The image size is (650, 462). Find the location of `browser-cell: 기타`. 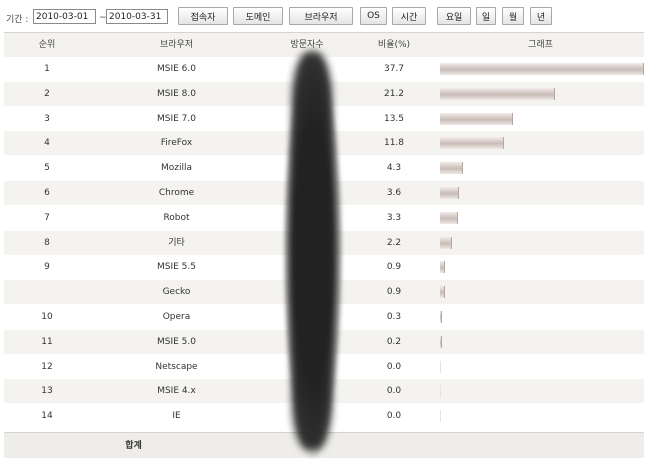

browser-cell: 기타 is located at coordinates (176, 242).